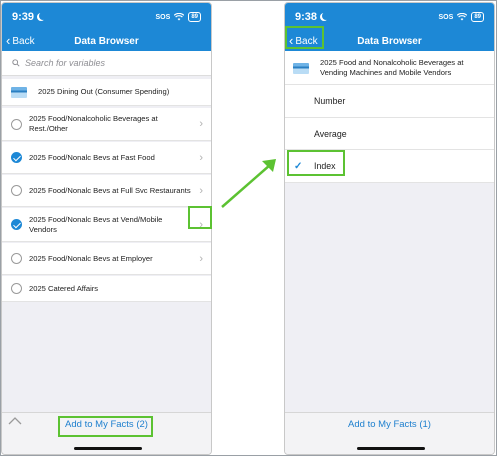 The height and width of the screenshot is (458, 499). Describe the element at coordinates (389, 134) in the screenshot. I see `option-average: Average` at that location.